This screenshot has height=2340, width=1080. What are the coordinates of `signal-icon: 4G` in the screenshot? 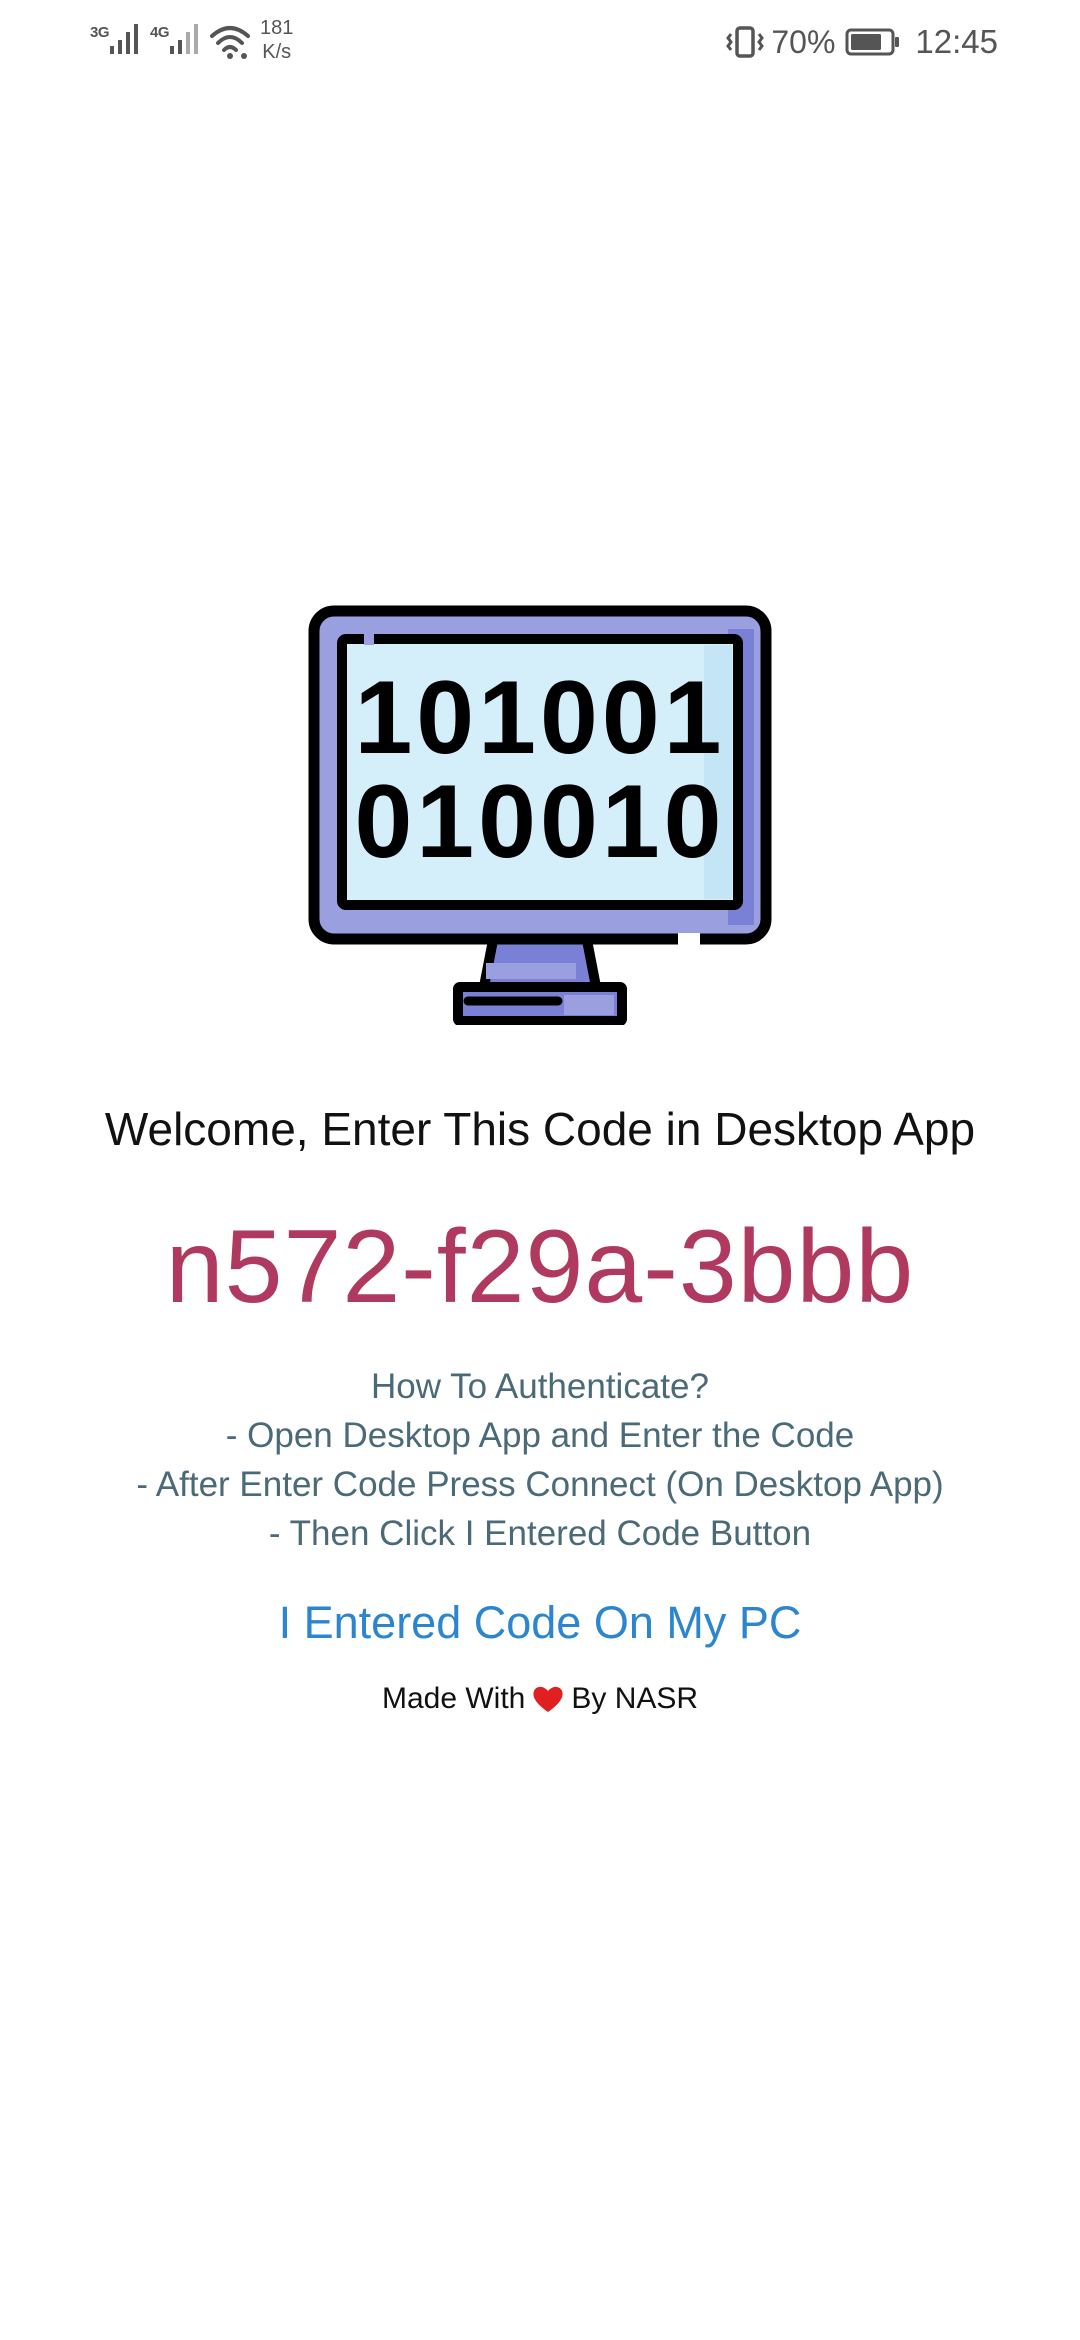 It's located at (174, 35).